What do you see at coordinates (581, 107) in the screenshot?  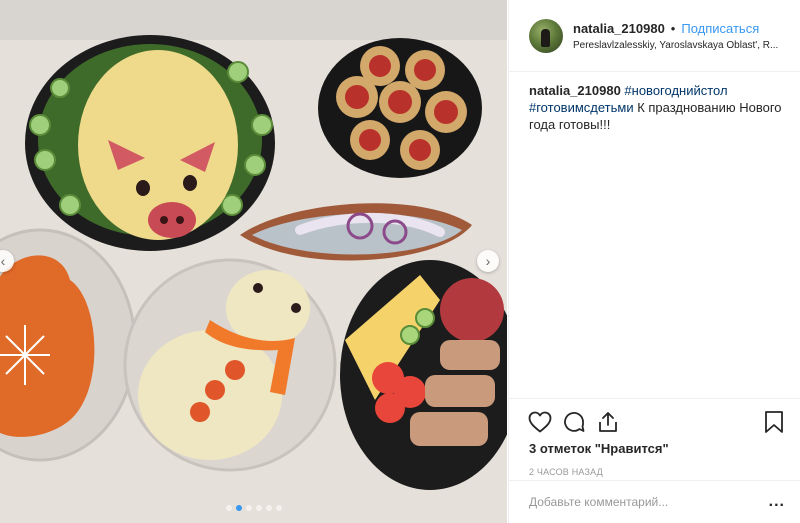 I see `hashtag-link: #готовимсдетьми` at bounding box center [581, 107].